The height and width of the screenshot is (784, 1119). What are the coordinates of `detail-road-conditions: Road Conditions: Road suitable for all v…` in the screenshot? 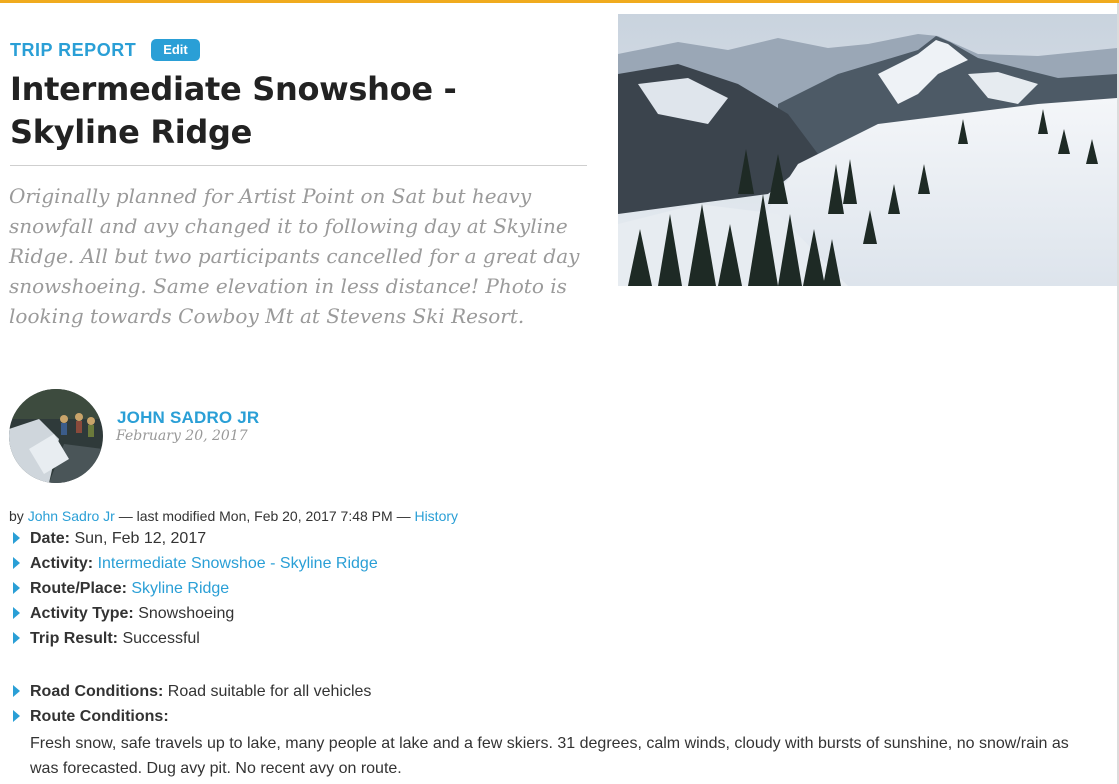 It's located at (556, 693).